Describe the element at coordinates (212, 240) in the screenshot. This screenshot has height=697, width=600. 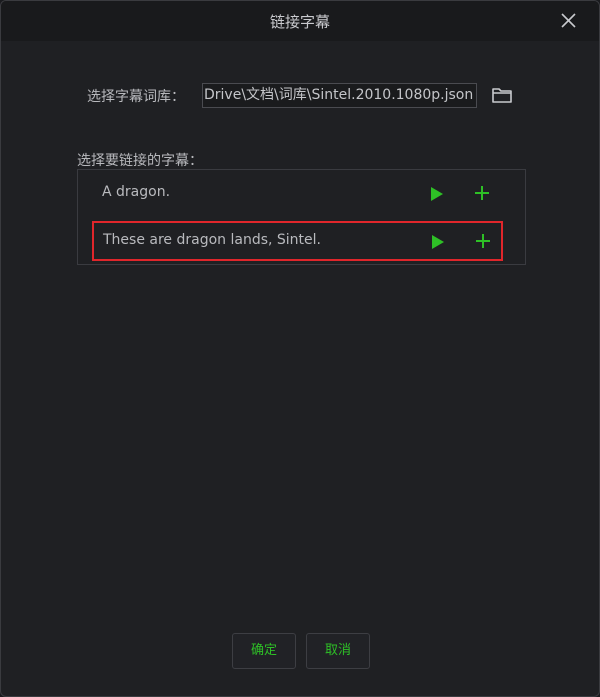
I see `subtitle-text: These are dragon lands, Sintel.` at that location.